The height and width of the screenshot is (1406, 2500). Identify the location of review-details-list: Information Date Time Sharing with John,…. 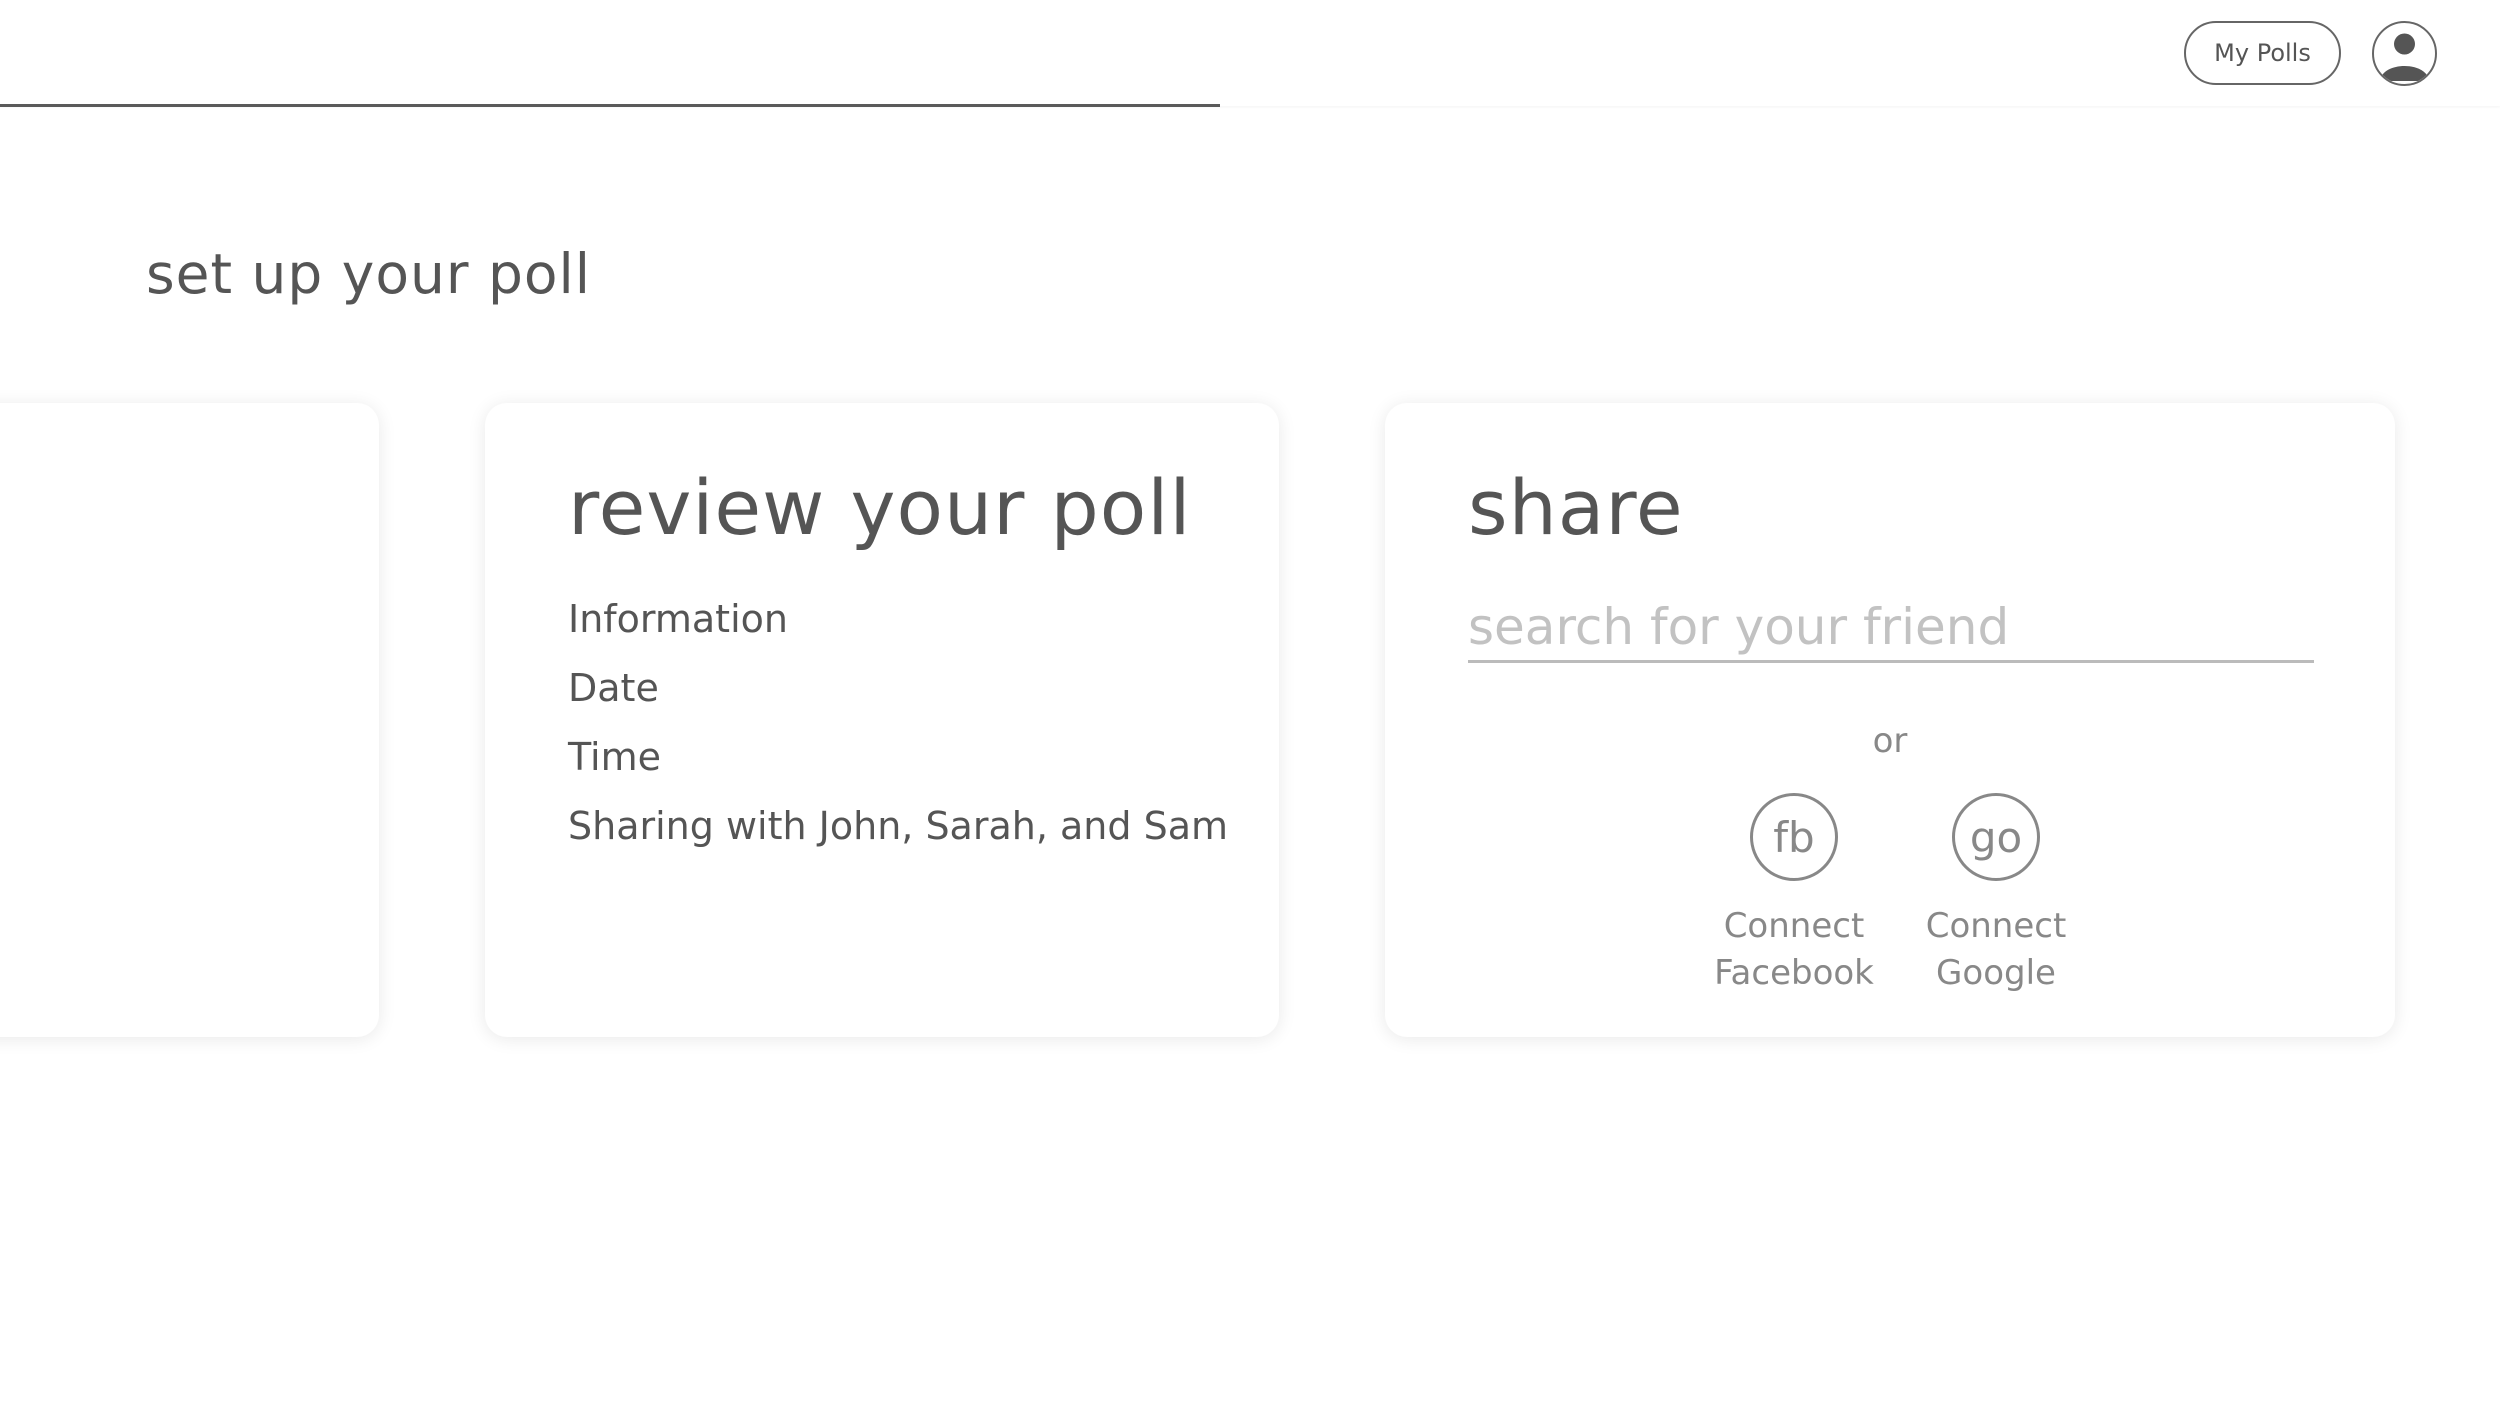
(898, 733).